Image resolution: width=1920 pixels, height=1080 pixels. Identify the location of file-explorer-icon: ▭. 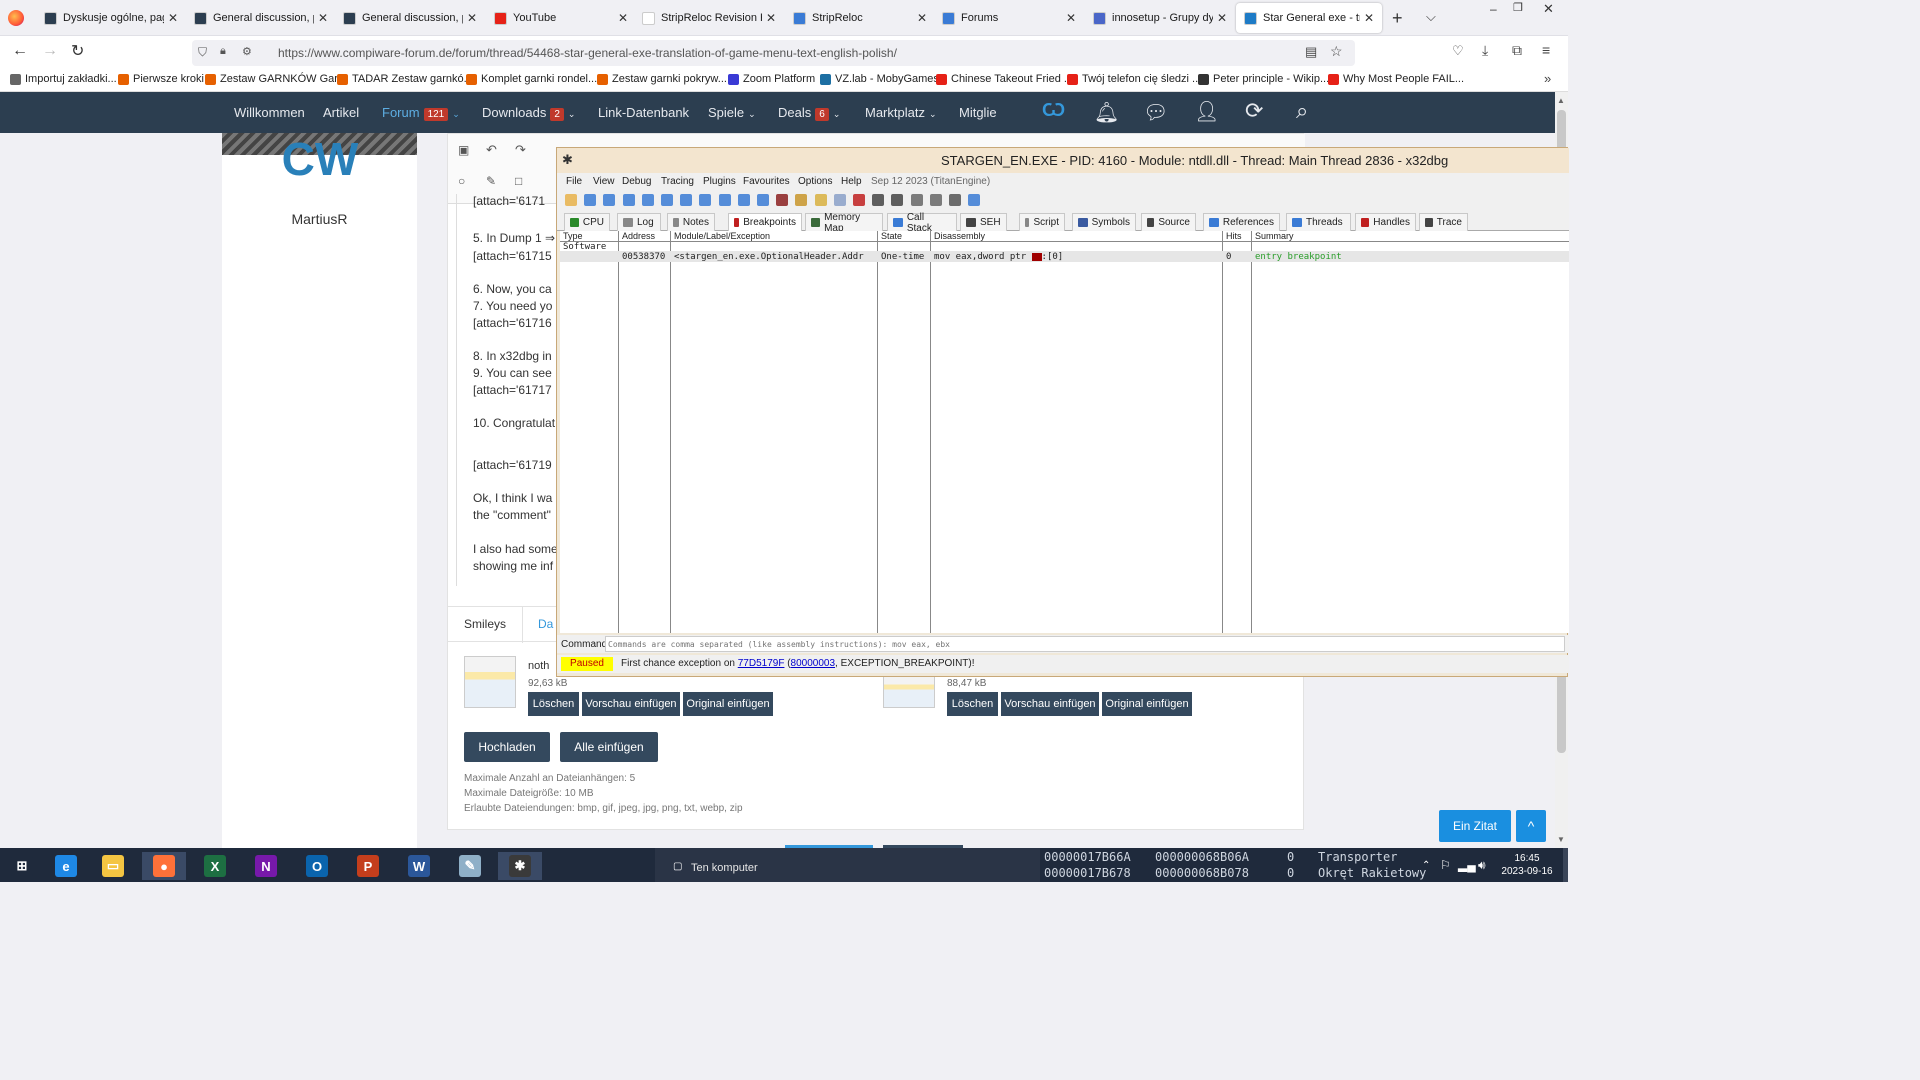
(113, 866).